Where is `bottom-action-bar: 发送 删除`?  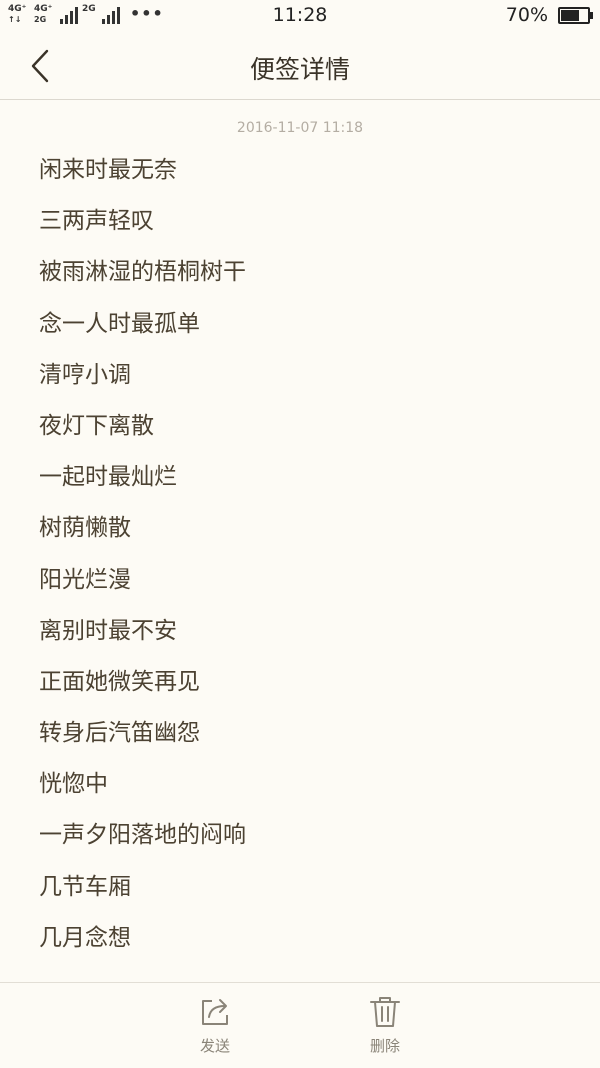
bottom-action-bar: 发送 删除 is located at coordinates (300, 1025).